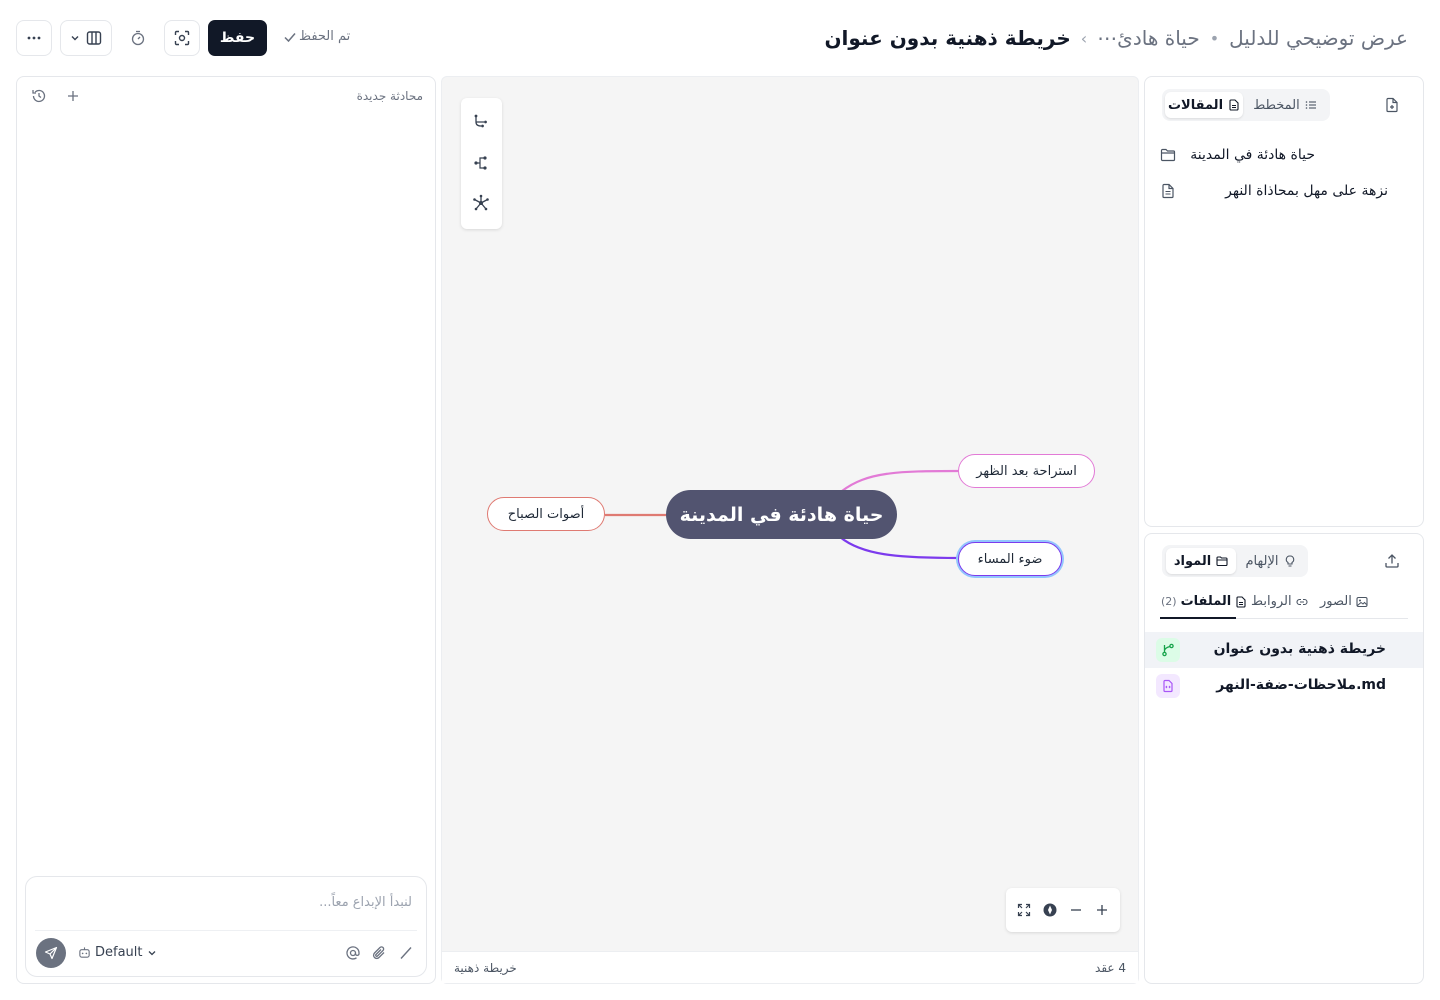 The image size is (1440, 1000). Describe the element at coordinates (1169, 601) in the screenshot. I see `subtab-files-count: (2)` at that location.